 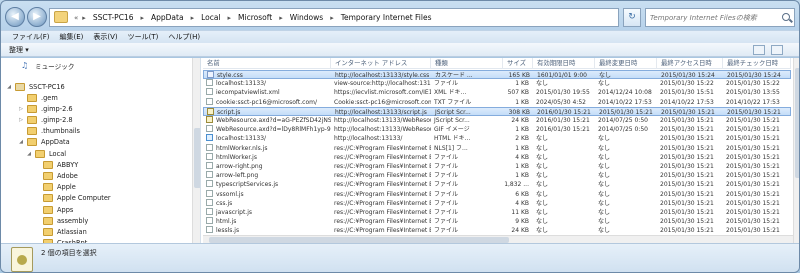 I want to click on nav-item: ♫ ミュージック, so click(x=42, y=65).